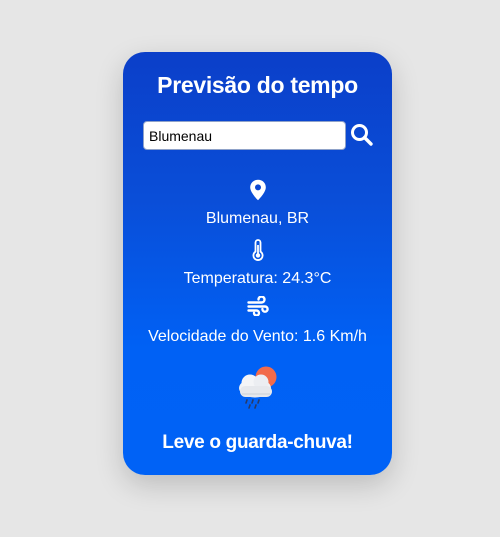  I want to click on page-title: Previsão do tempo, so click(257, 85).